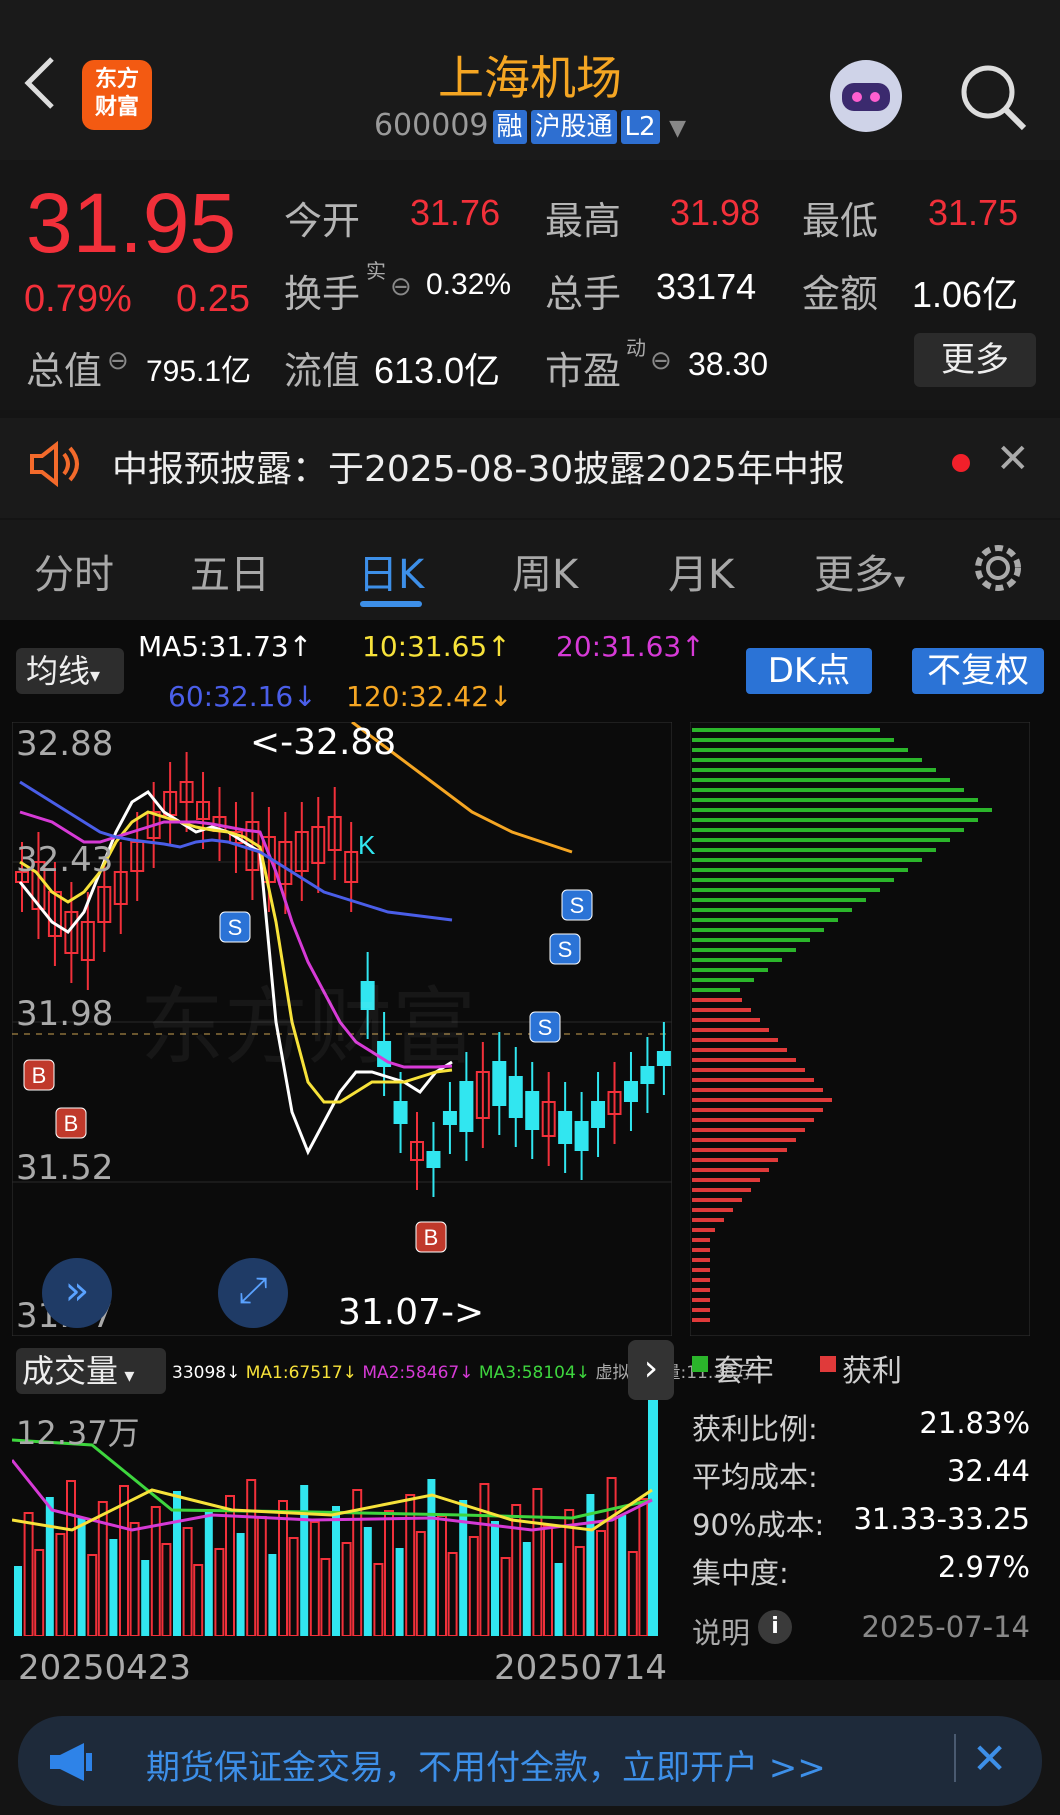 Image resolution: width=1060 pixels, height=1815 pixels. What do you see at coordinates (532, 1110) in the screenshot?
I see `candle-body` at bounding box center [532, 1110].